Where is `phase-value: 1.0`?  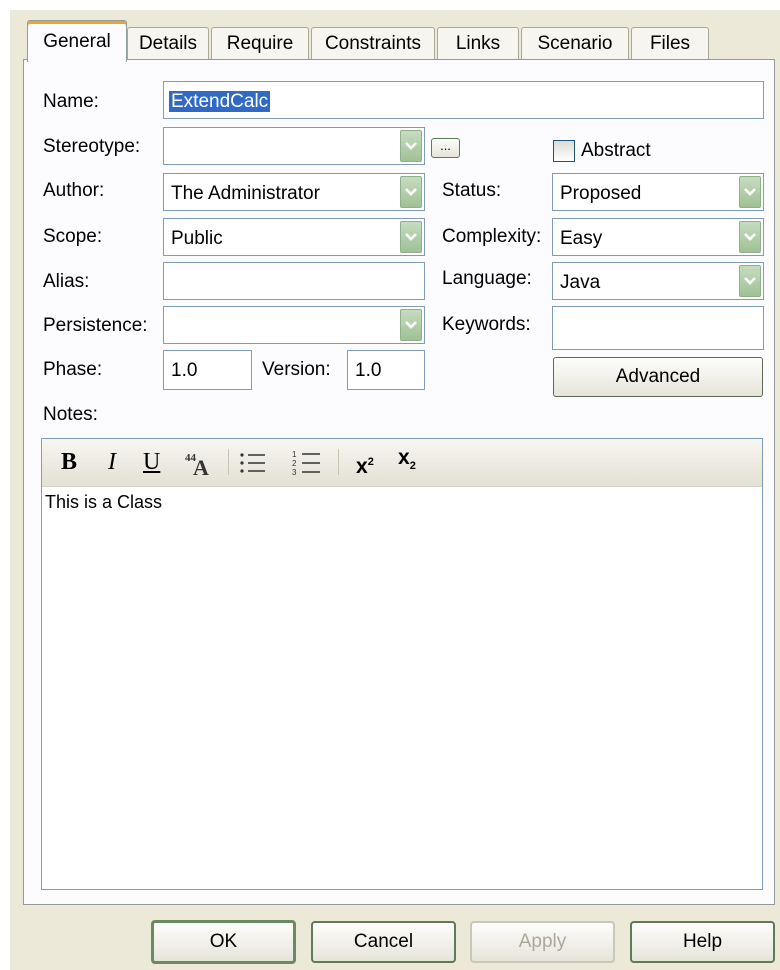
phase-value: 1.0 is located at coordinates (184, 370).